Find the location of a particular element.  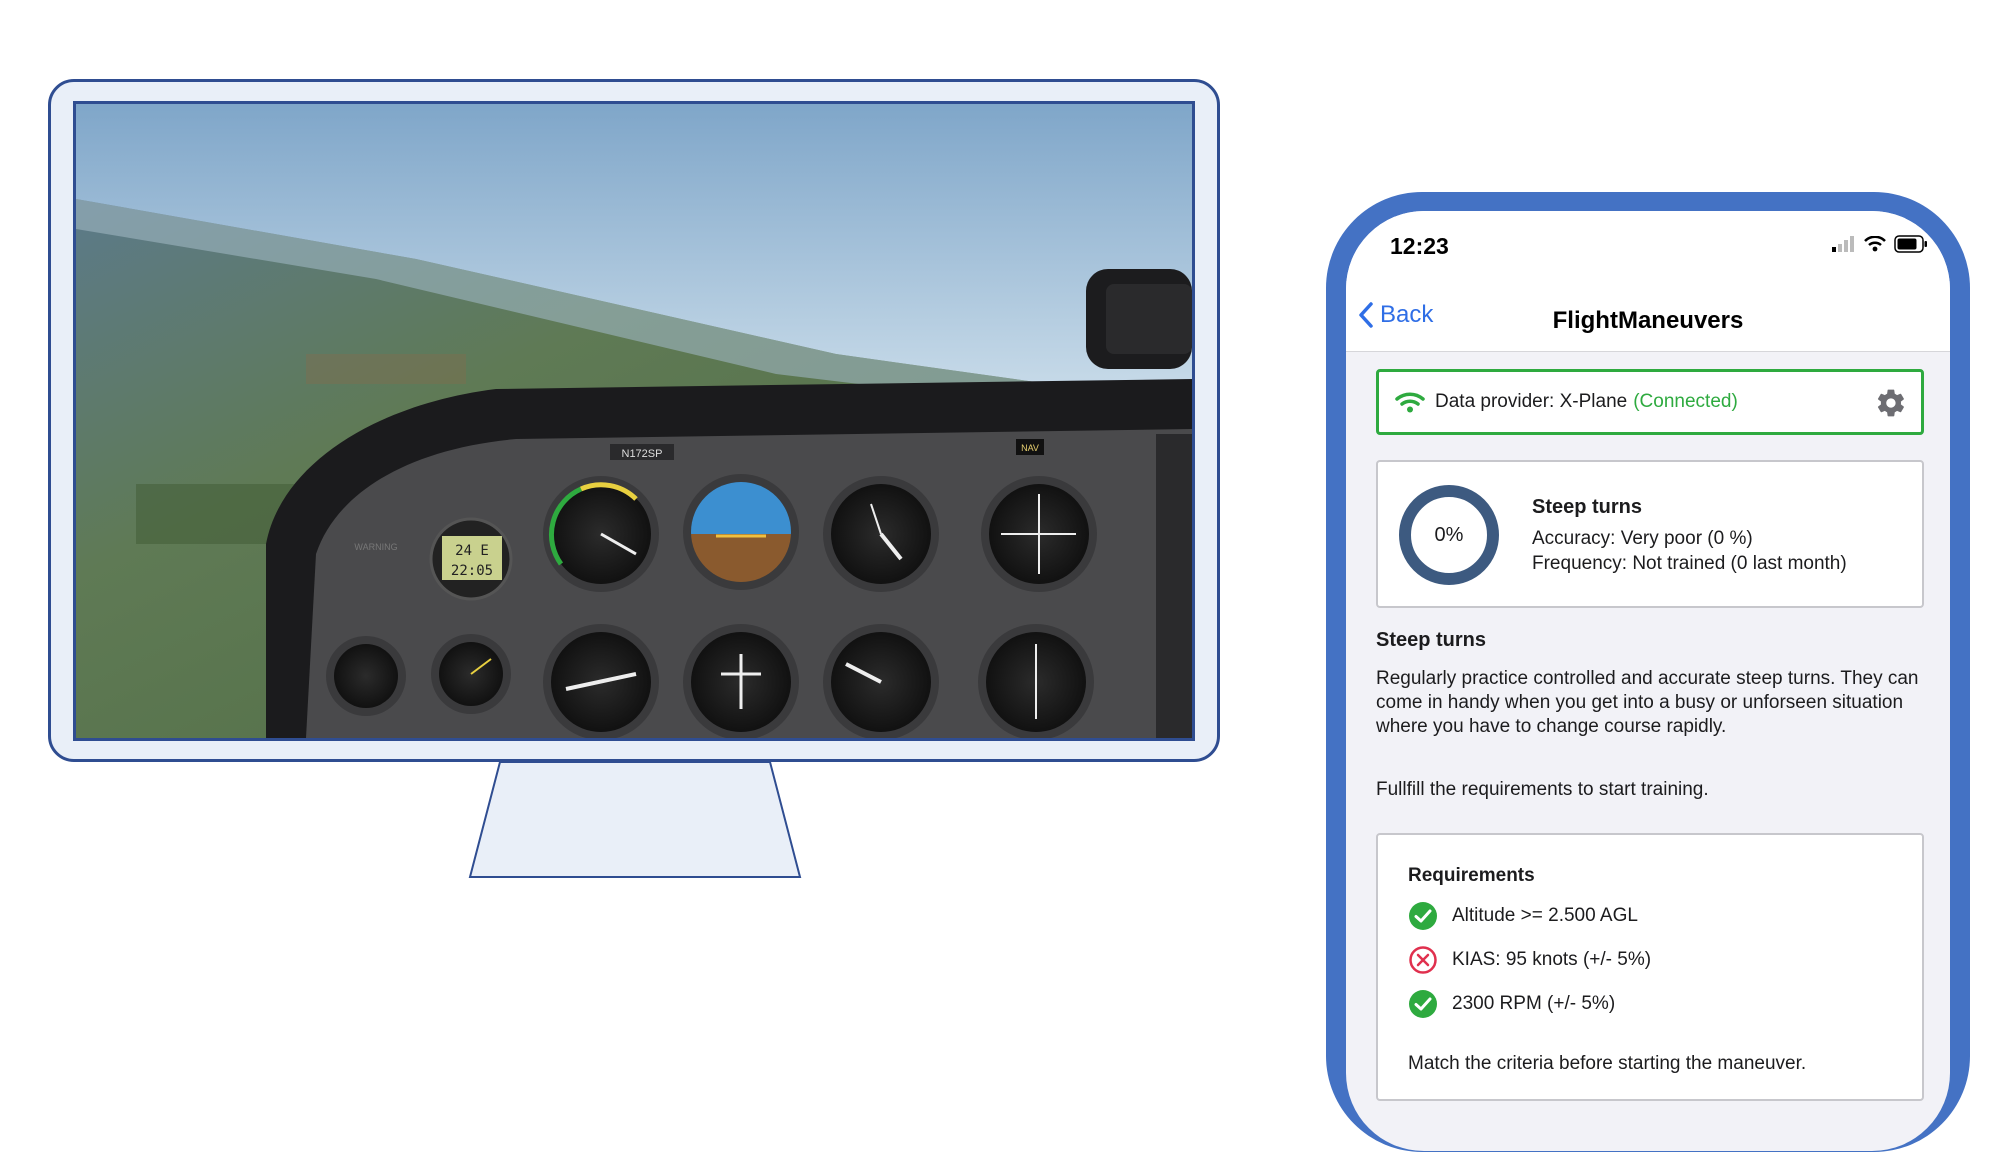

status-time: 12:23 is located at coordinates (1419, 246).